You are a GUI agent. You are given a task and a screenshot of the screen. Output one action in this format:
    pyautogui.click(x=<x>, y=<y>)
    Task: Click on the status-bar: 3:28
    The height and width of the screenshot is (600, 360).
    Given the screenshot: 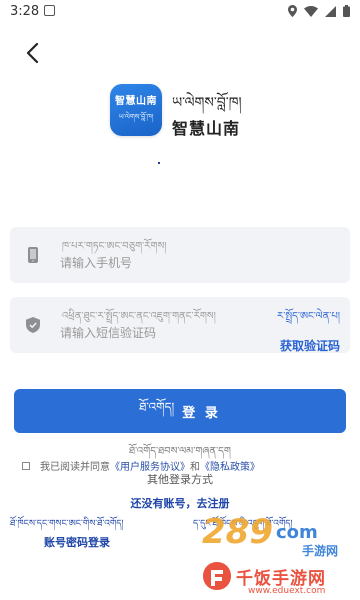 What is the action you would take?
    pyautogui.click(x=180, y=12)
    